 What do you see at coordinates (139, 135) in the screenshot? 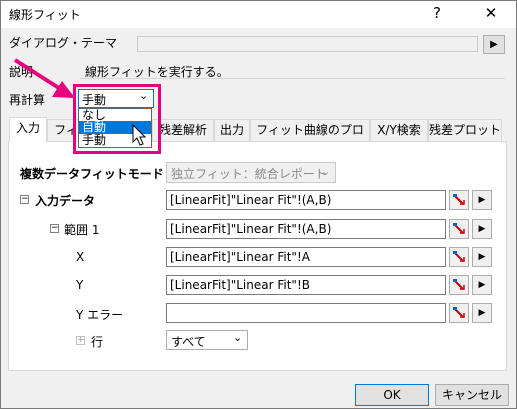
I see `mouse-cursor-icon` at bounding box center [139, 135].